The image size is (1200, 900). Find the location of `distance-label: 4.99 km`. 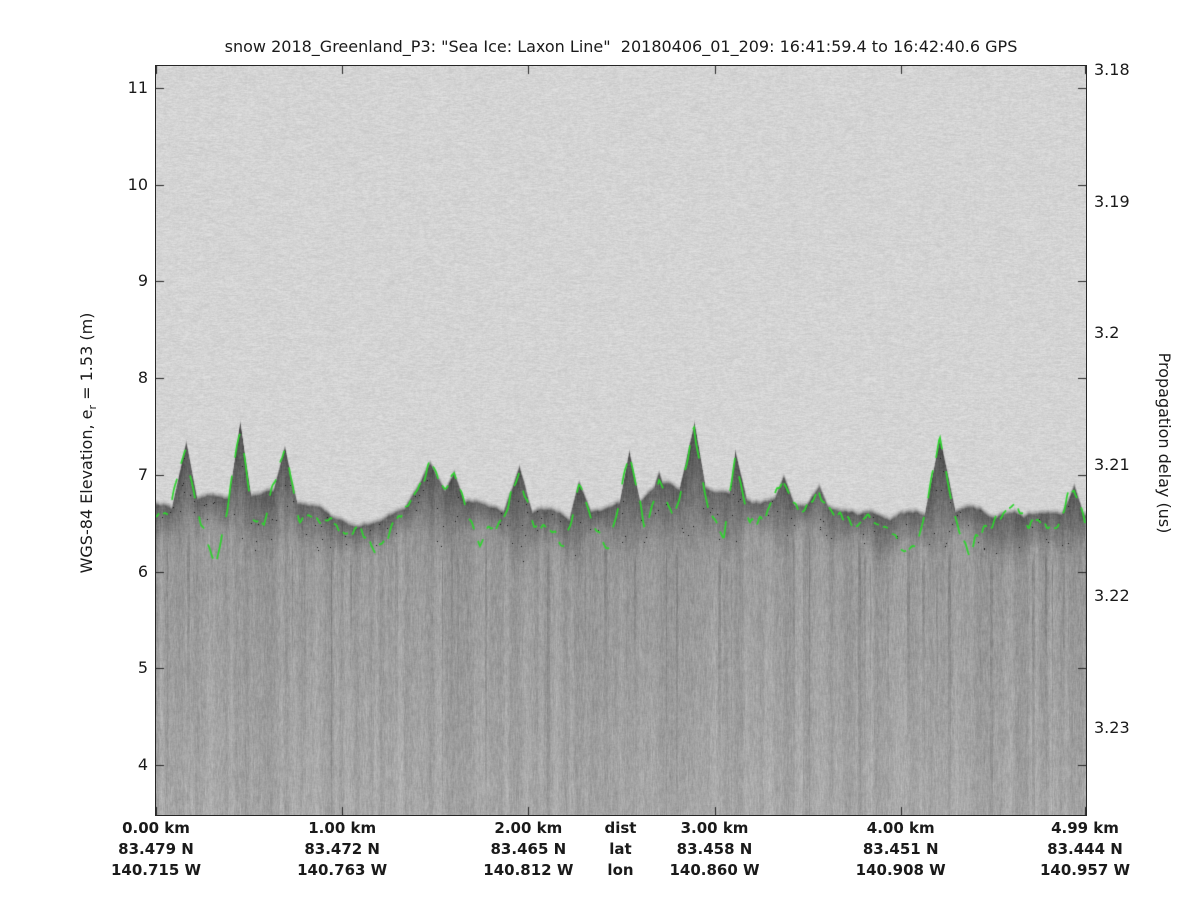

distance-label: 4.99 km is located at coordinates (1085, 828).